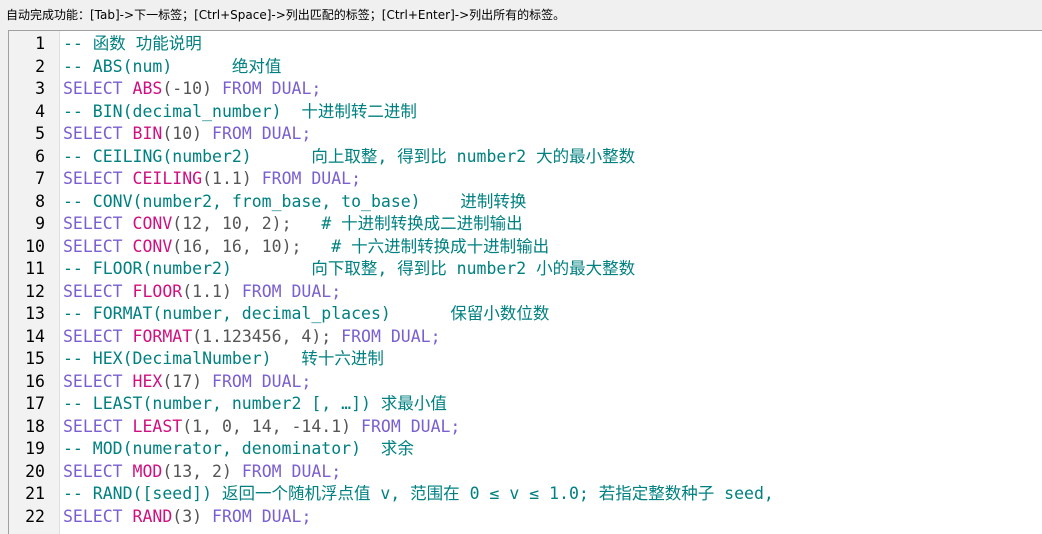 The image size is (1042, 534). What do you see at coordinates (232, 178) in the screenshot?
I see `text-token: (1.1)` at bounding box center [232, 178].